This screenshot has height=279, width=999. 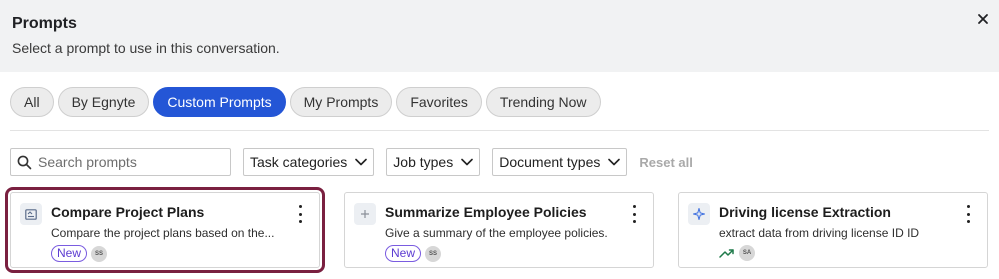 I want to click on document-types-dropdown: Document types, so click(x=560, y=162).